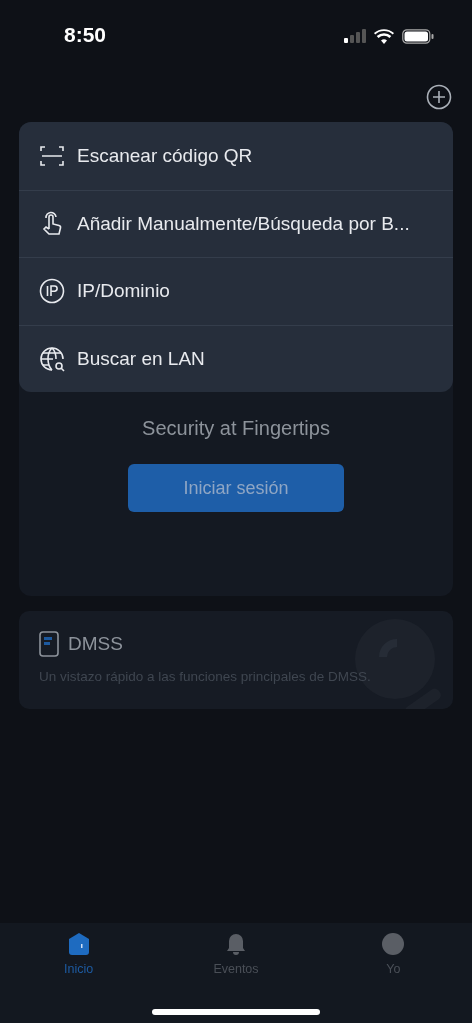  I want to click on ip-icon, so click(52, 291).